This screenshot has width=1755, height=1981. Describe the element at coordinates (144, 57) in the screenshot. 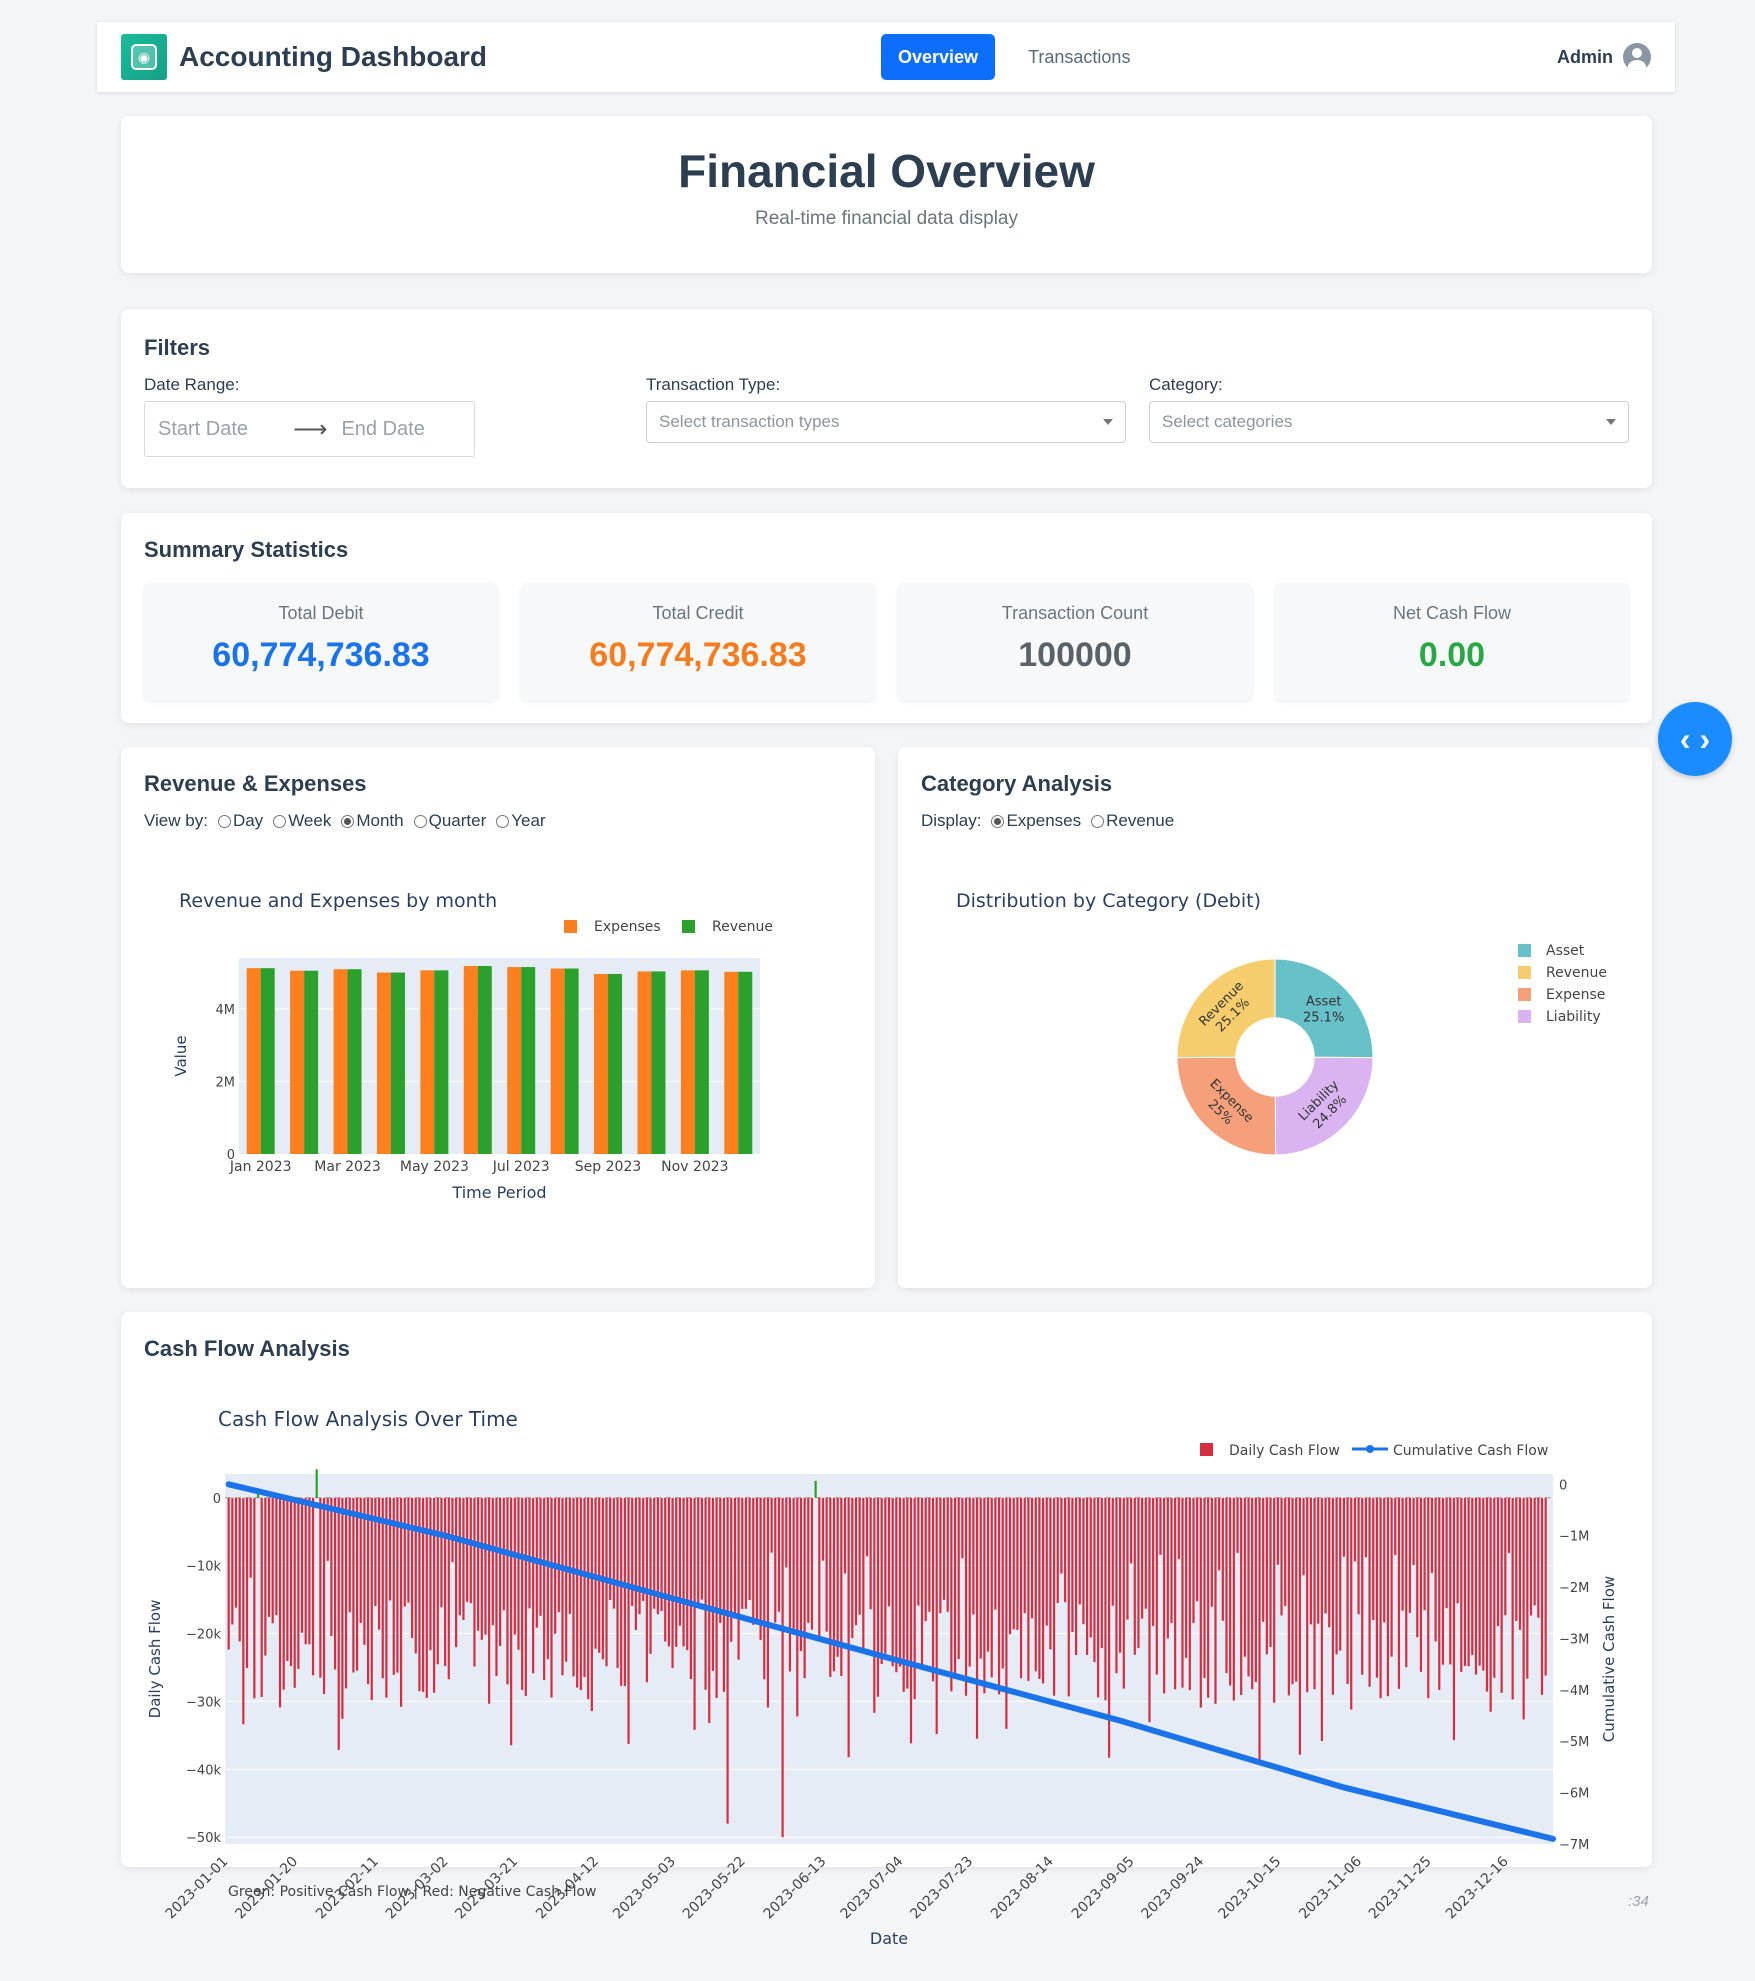

I see `app-logo-icon: ◉` at that location.